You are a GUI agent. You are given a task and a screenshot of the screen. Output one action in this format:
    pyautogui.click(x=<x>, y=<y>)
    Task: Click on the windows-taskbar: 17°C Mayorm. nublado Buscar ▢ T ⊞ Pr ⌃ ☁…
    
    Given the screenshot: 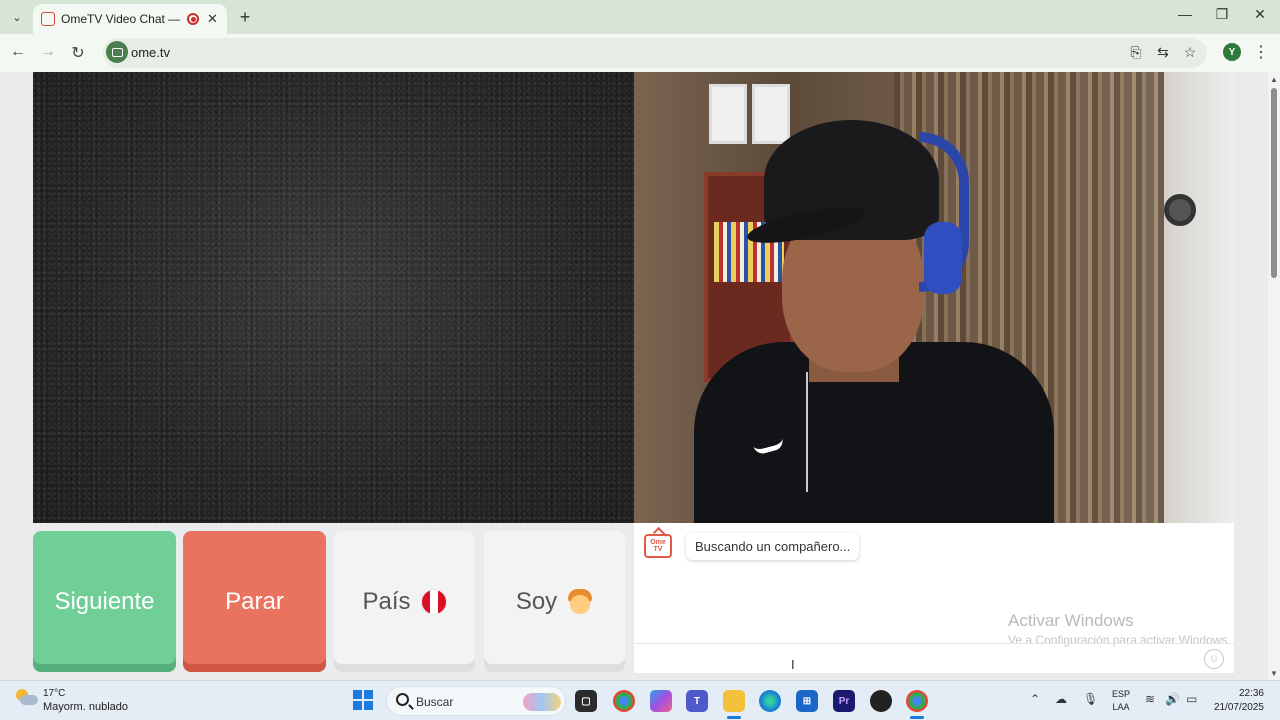 What is the action you would take?
    pyautogui.click(x=640, y=700)
    